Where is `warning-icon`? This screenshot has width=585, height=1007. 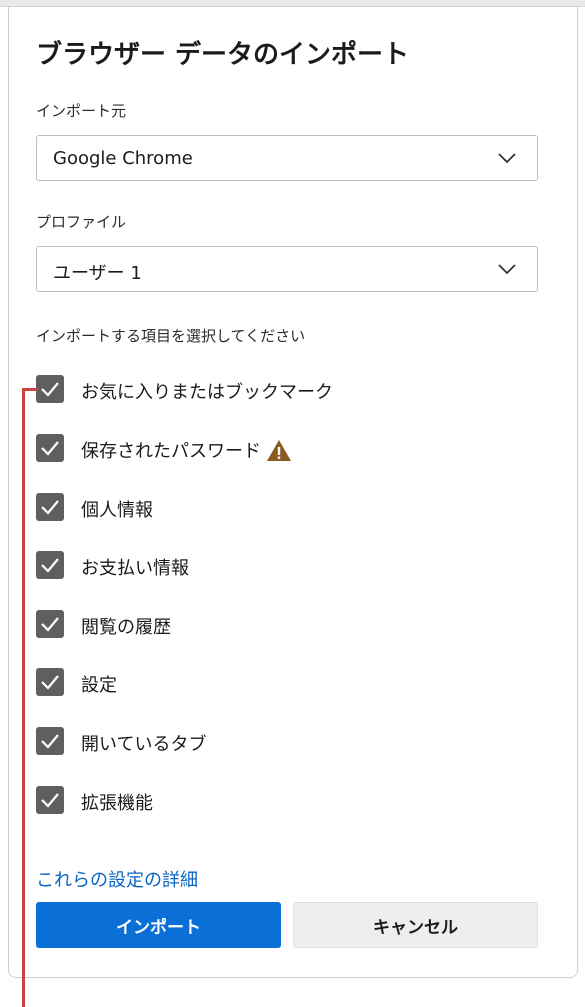 warning-icon is located at coordinates (279, 450).